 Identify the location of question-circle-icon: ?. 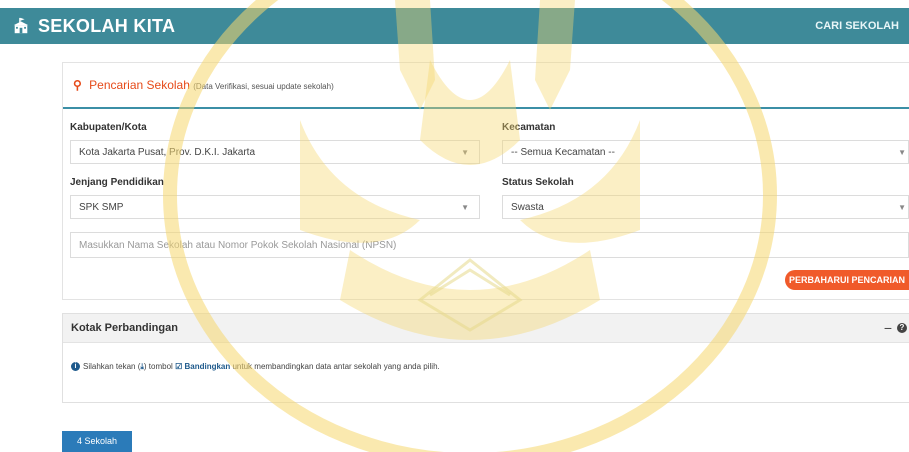
(902, 328).